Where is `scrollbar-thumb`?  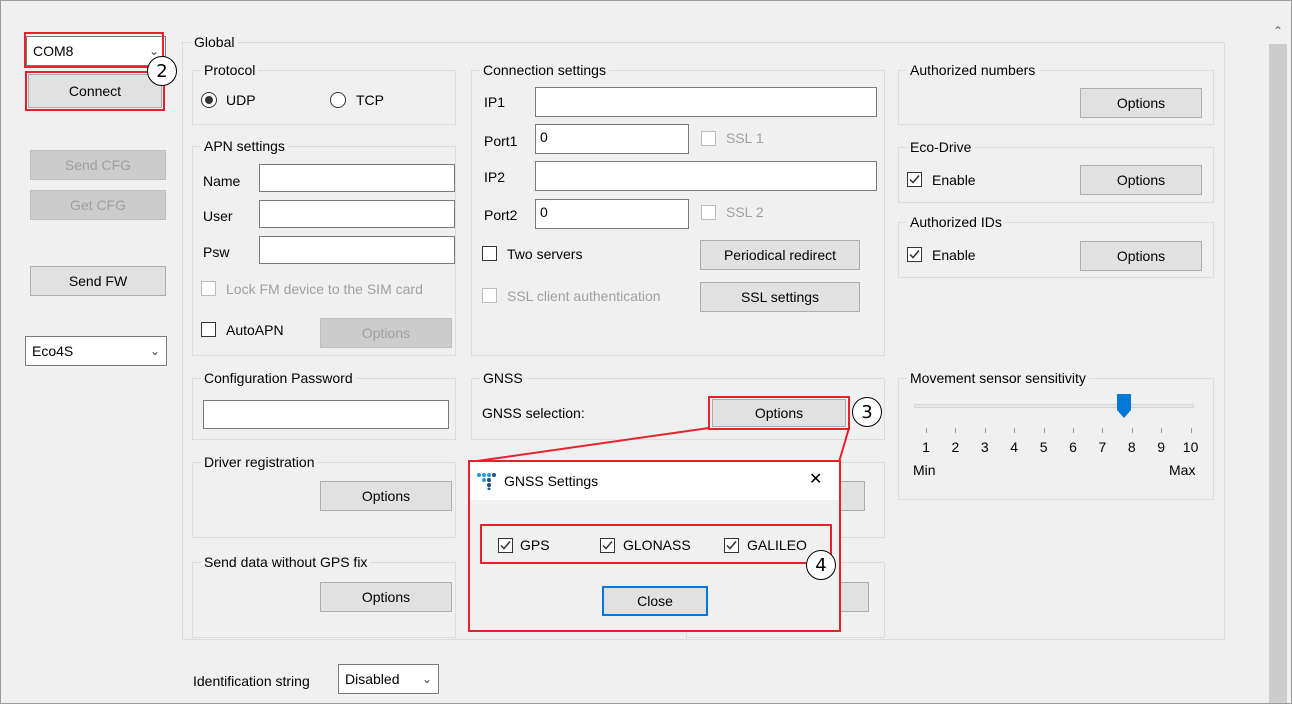
scrollbar-thumb is located at coordinates (1278, 374).